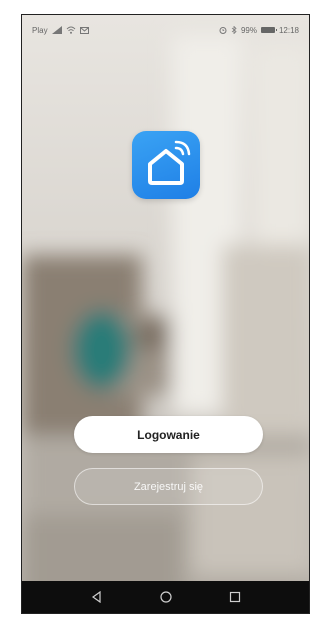 This screenshot has width=332, height=628. I want to click on nav-recents-button, so click(235, 597).